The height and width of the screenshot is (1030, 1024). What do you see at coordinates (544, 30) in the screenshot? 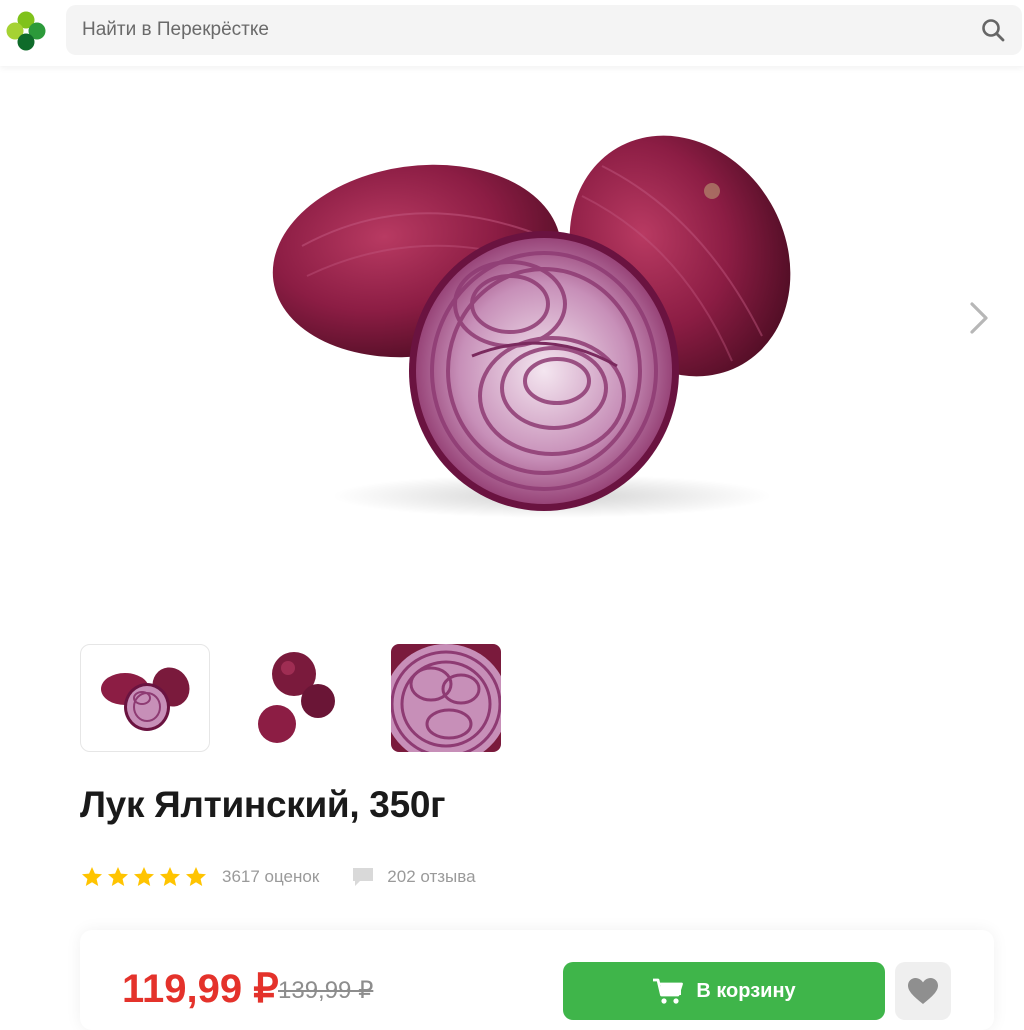
I see `search-bar: Найти в Перекрёстке` at bounding box center [544, 30].